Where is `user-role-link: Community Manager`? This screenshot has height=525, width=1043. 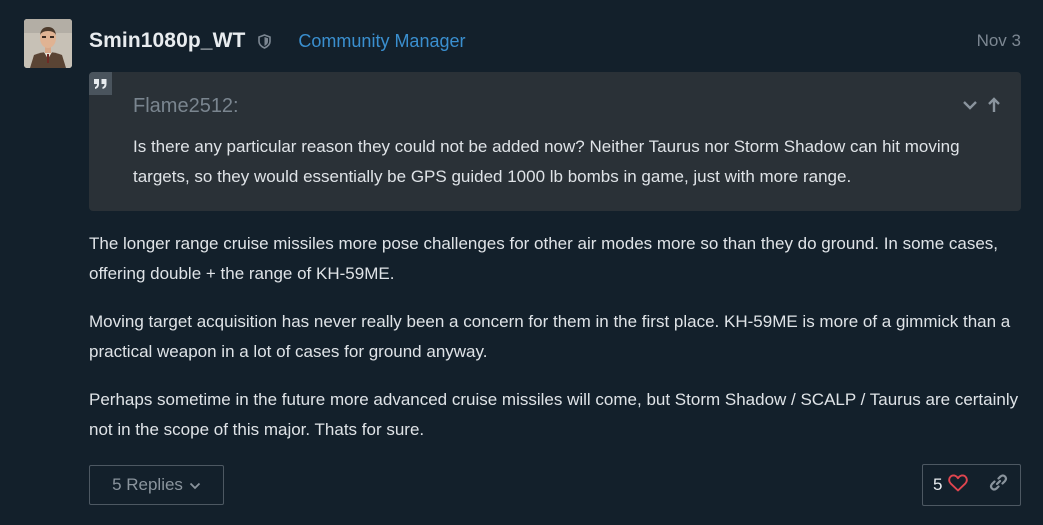
user-role-link: Community Manager is located at coordinates (381, 41).